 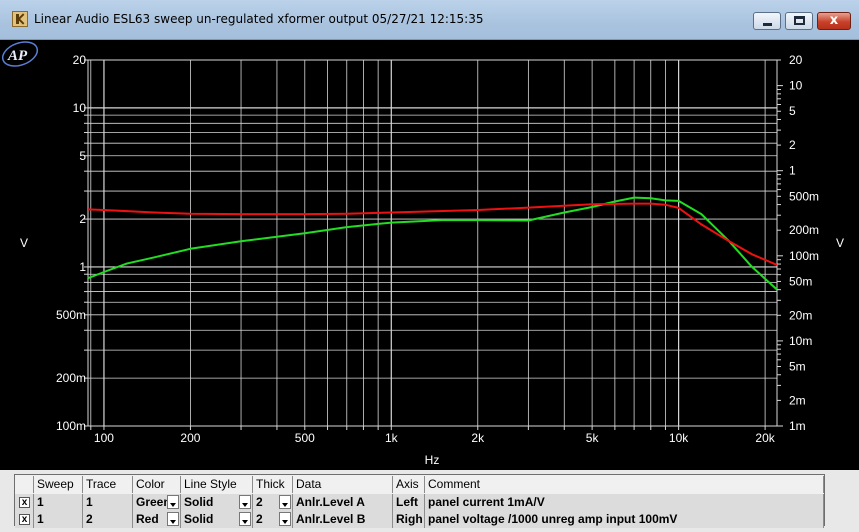 I want to click on x-axis-label: Hz, so click(x=432, y=460).